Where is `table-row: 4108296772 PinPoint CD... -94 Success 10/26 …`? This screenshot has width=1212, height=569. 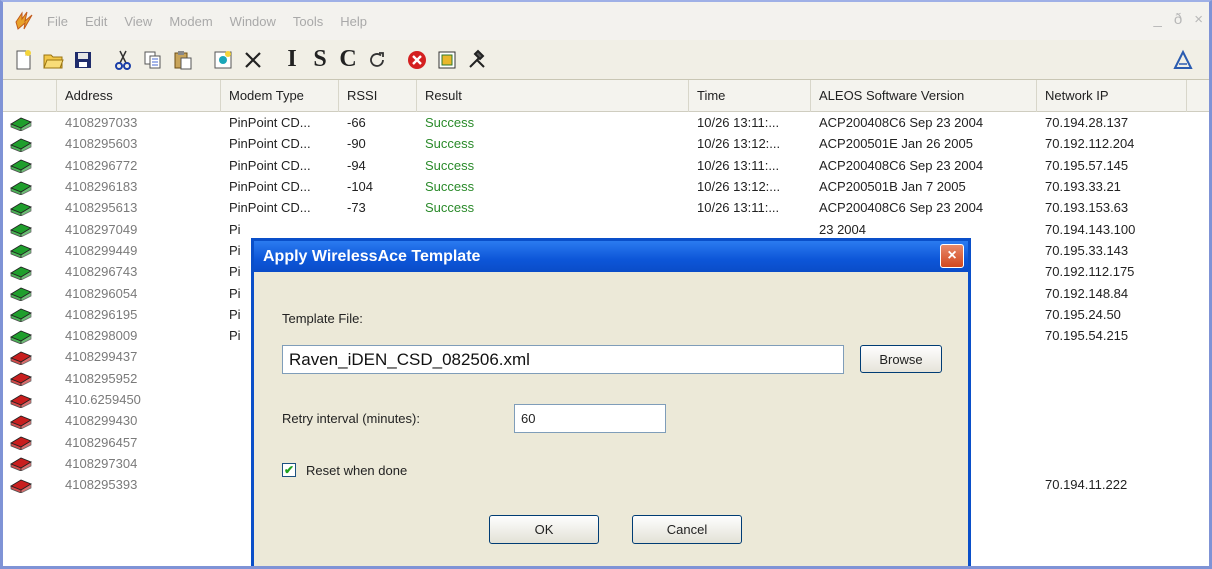 table-row: 4108296772 PinPoint CD... -94 Success 10/26 … is located at coordinates (606, 165).